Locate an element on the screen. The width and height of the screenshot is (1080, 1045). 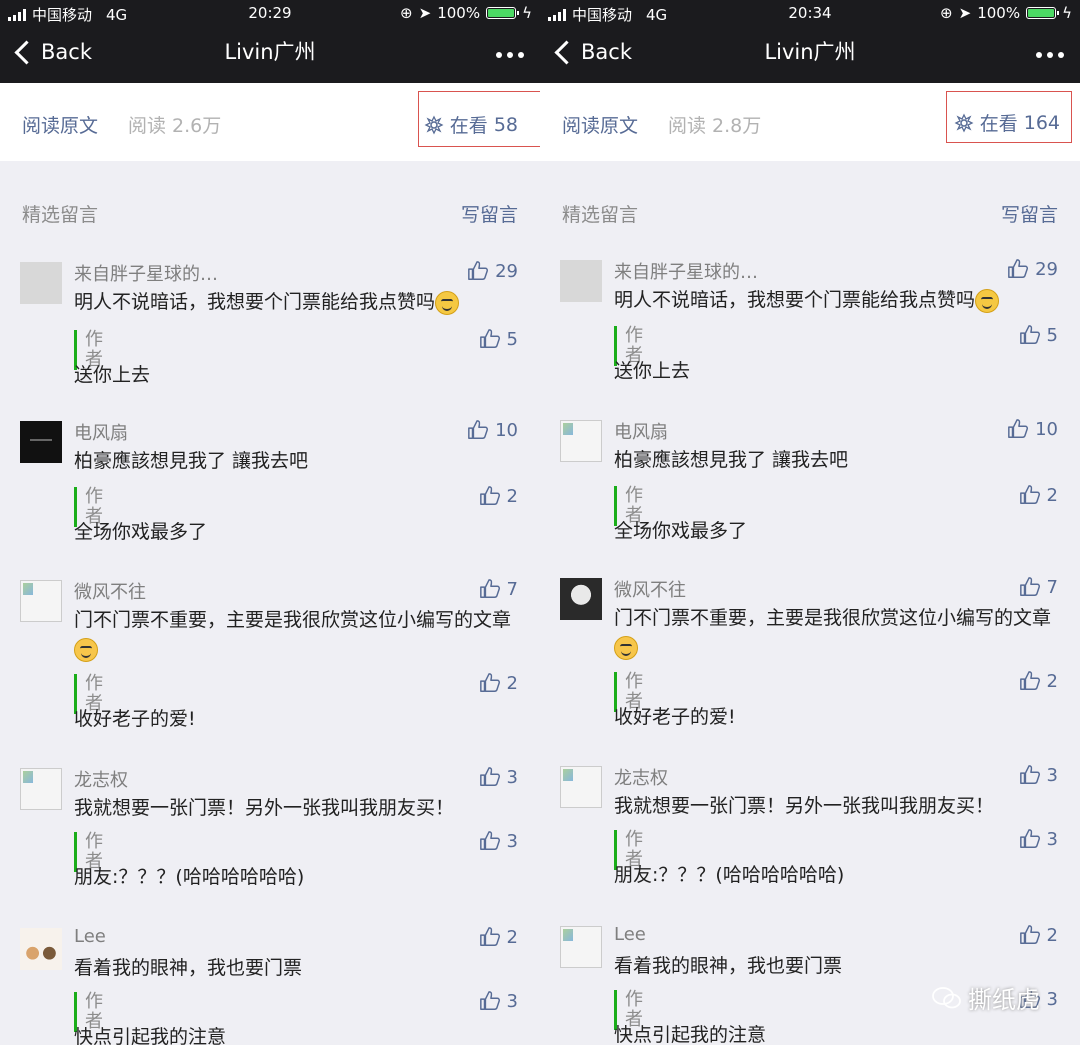
status-right: ⊕ ➤ 100% ϟ is located at coordinates (466, 13).